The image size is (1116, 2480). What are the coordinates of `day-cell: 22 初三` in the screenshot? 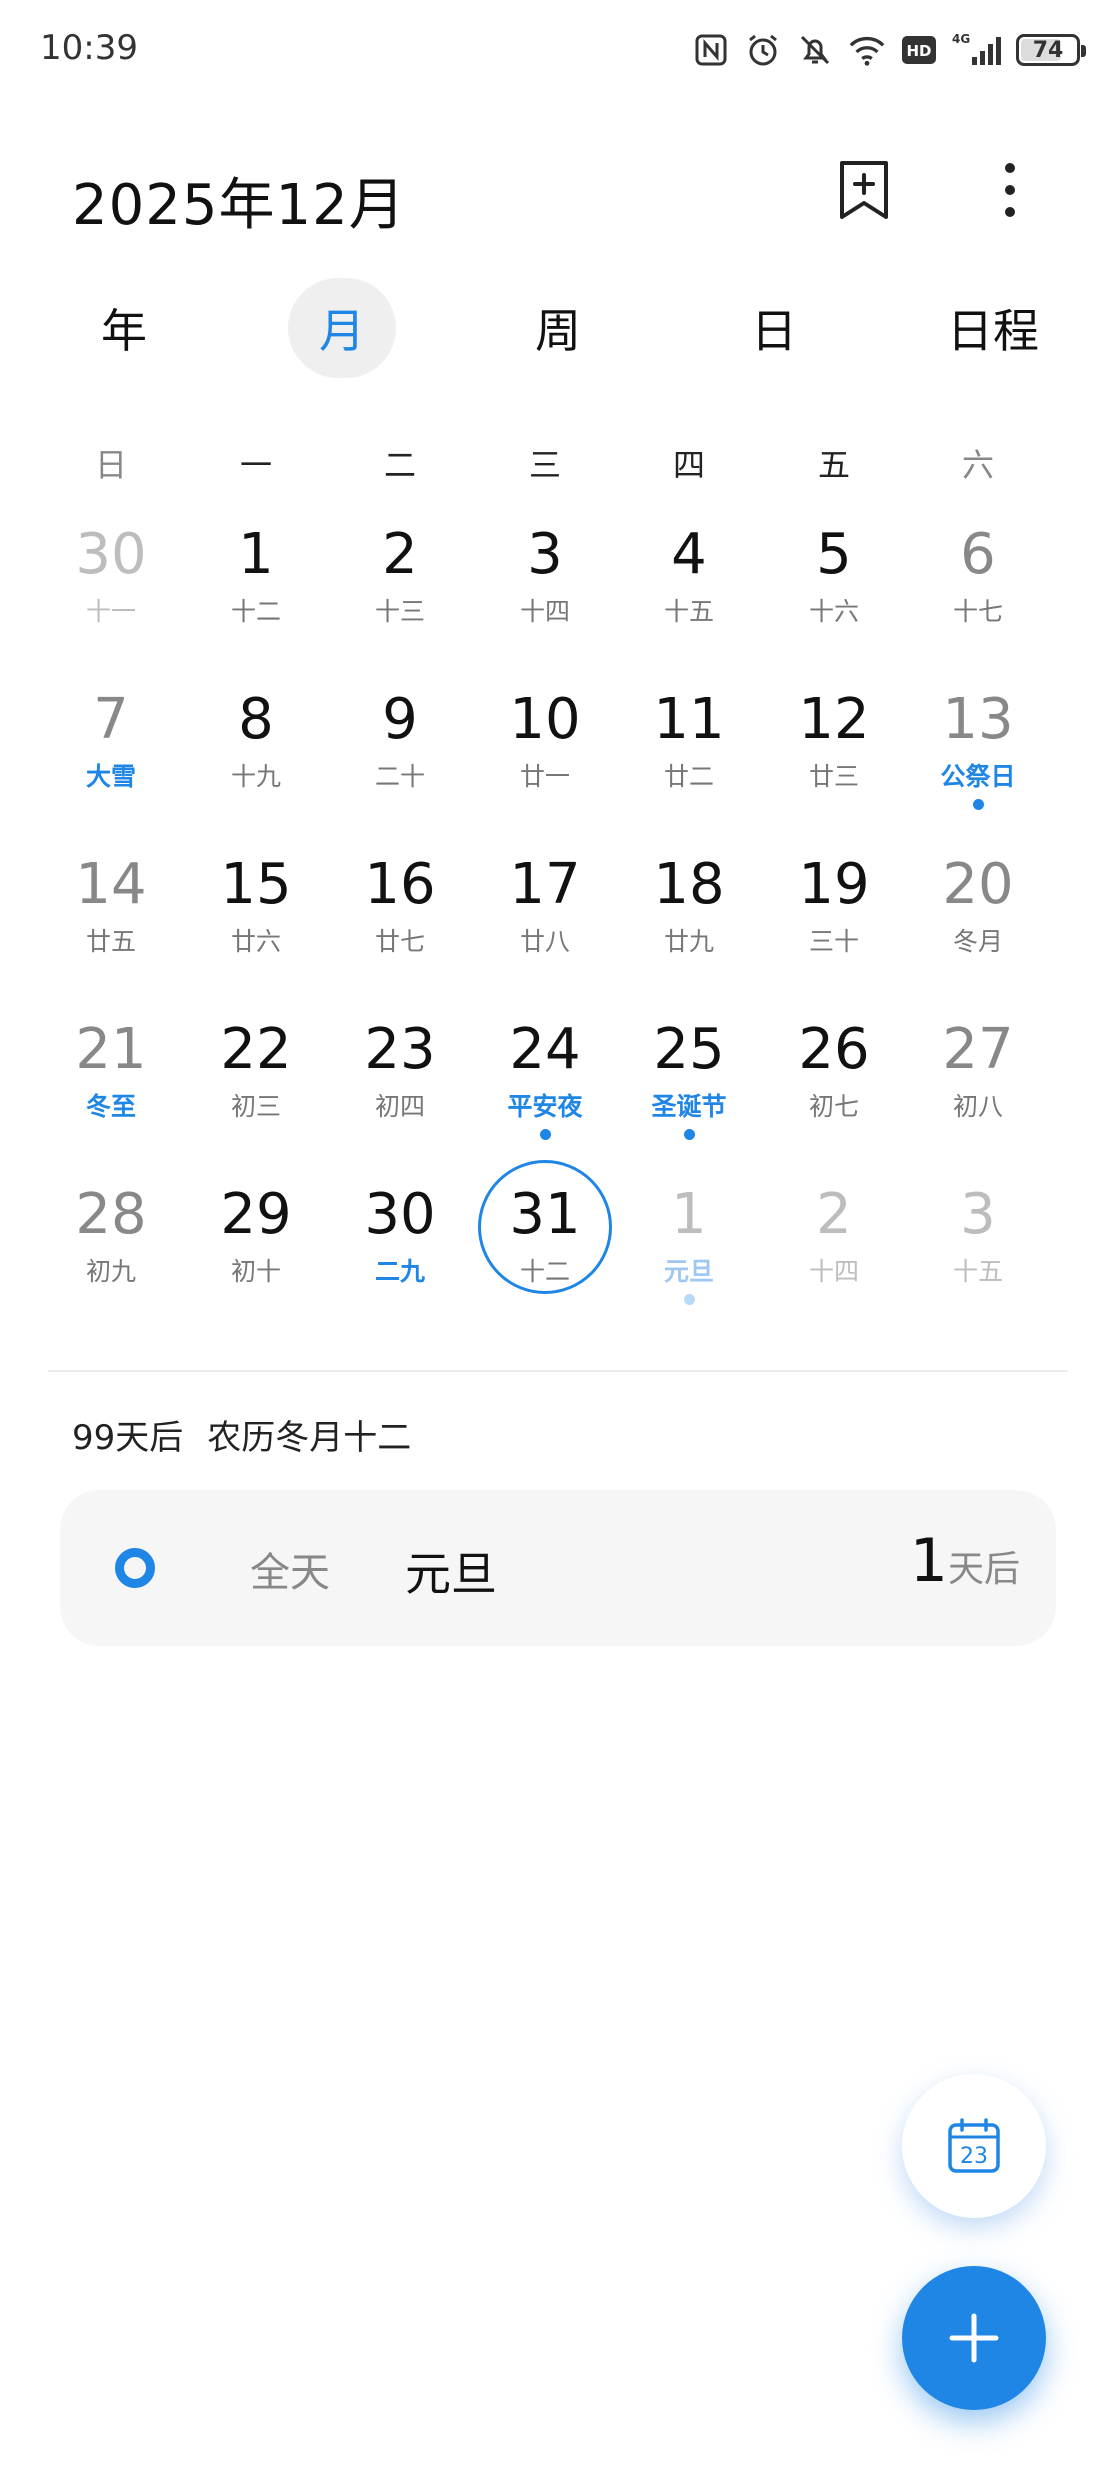 It's located at (256, 1097).